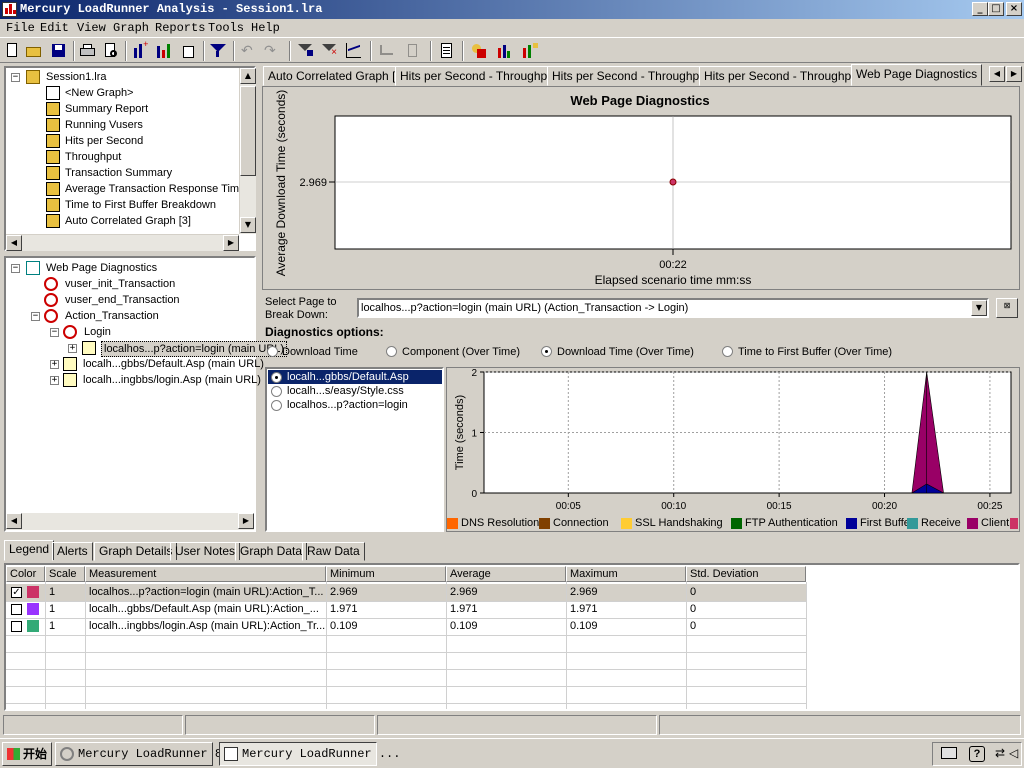  I want to click on template-icon, so click(529, 50).